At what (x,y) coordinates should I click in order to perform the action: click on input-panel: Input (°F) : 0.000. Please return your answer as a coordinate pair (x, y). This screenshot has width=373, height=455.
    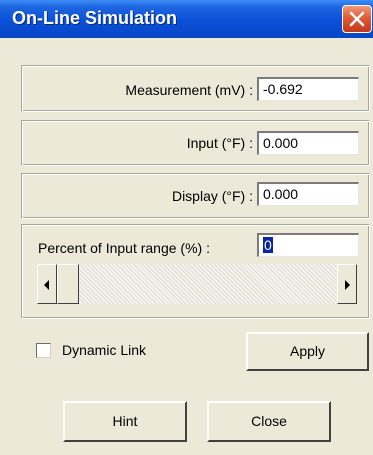
    Looking at the image, I should click on (195, 143).